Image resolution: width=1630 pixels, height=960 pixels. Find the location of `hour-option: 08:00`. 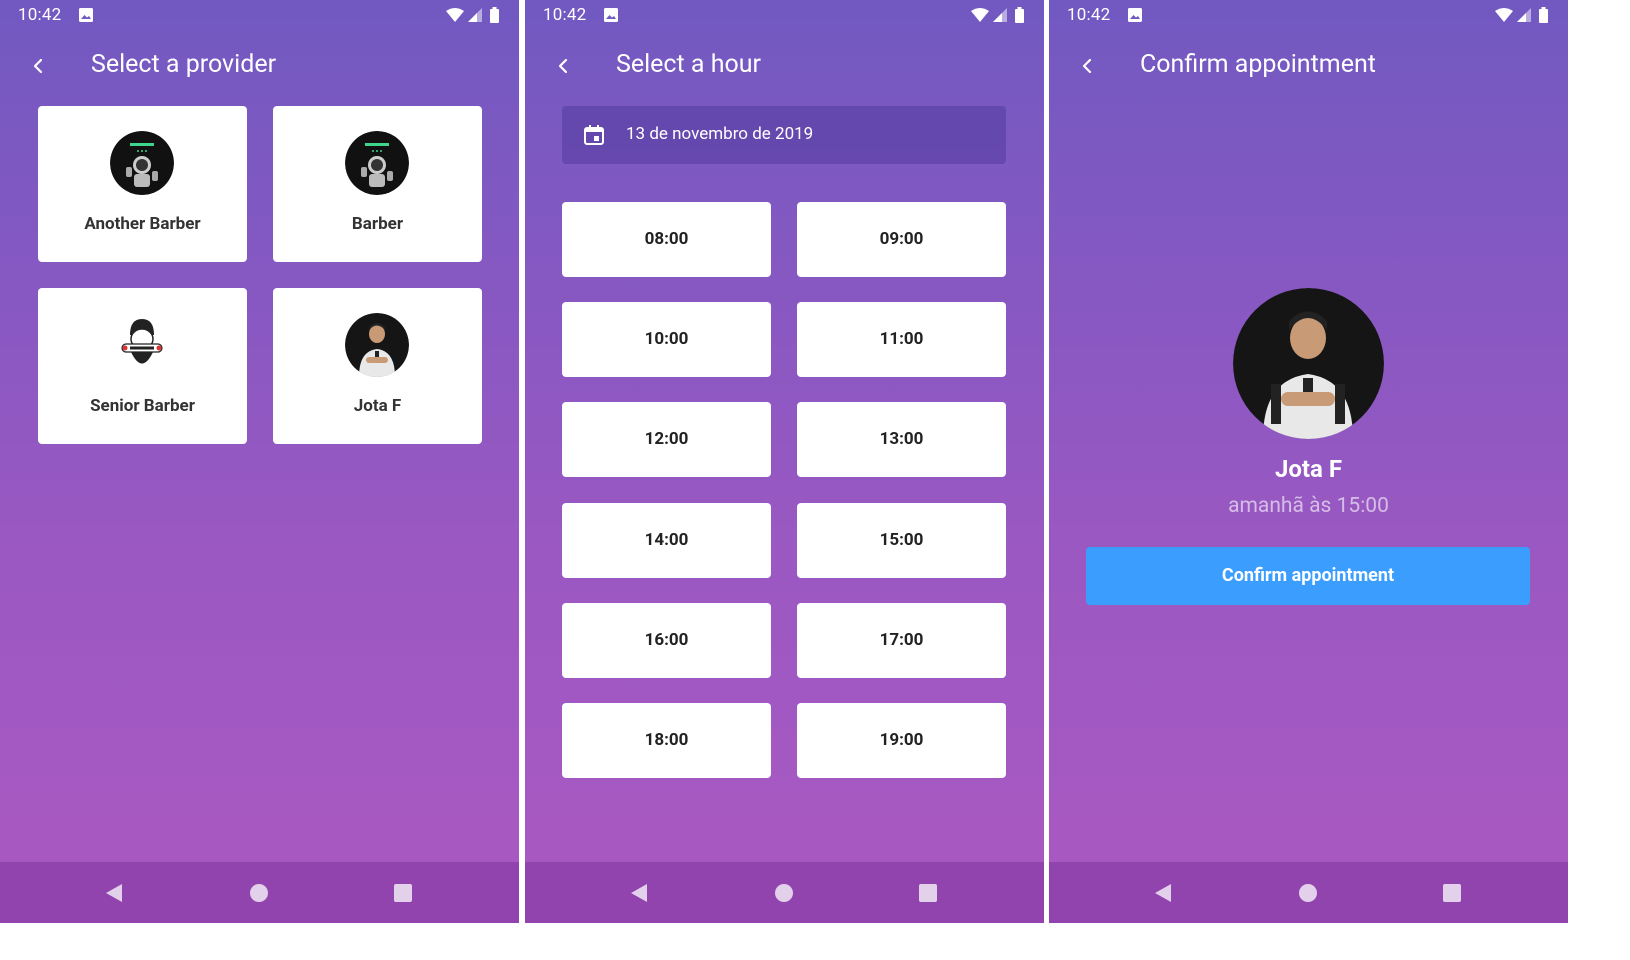

hour-option: 08:00 is located at coordinates (666, 239).